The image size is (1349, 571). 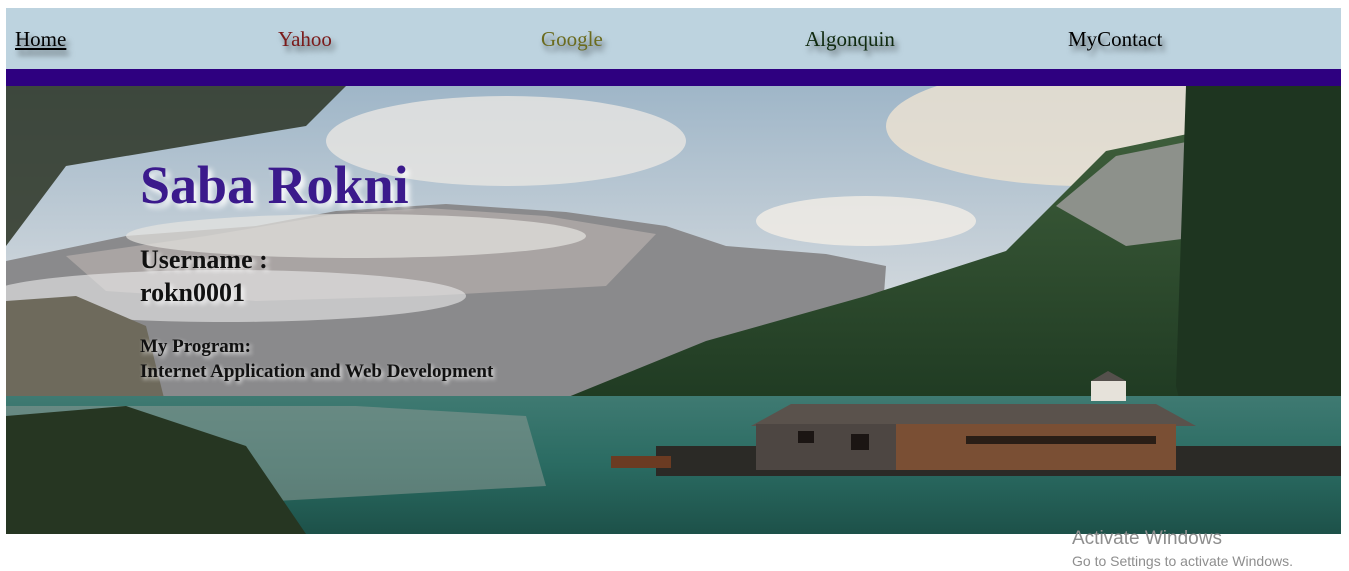 I want to click on watermark-title: Activate Windows, so click(x=1147, y=538).